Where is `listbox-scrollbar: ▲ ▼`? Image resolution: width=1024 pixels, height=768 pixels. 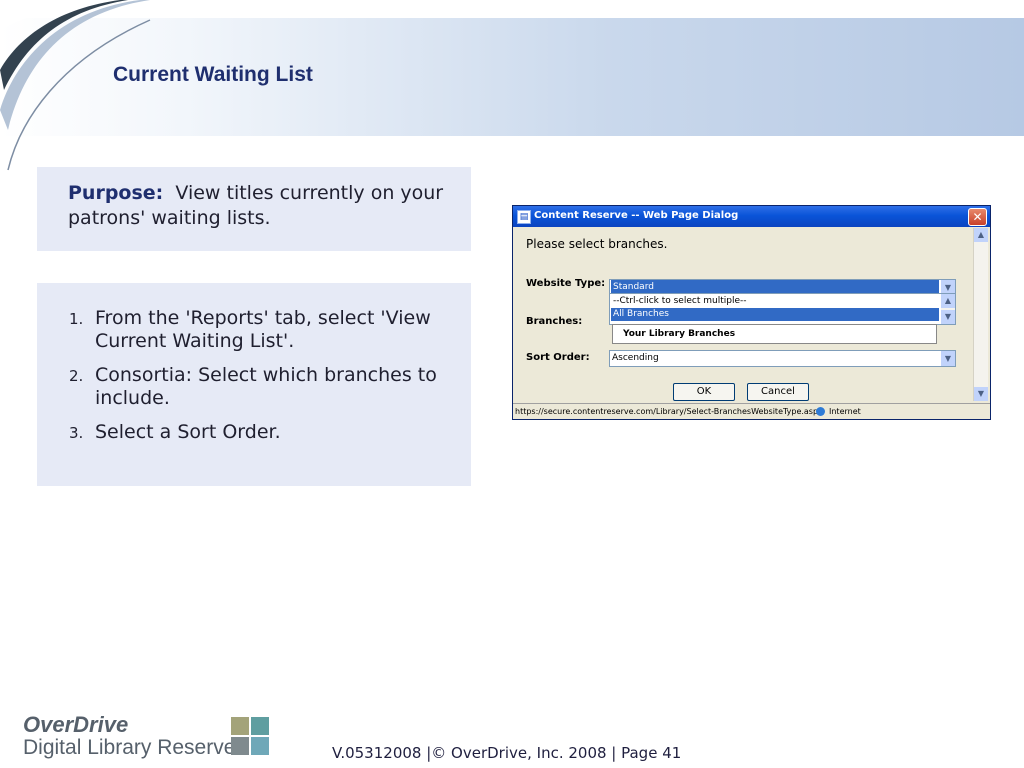
listbox-scrollbar: ▲ ▼ is located at coordinates (948, 309).